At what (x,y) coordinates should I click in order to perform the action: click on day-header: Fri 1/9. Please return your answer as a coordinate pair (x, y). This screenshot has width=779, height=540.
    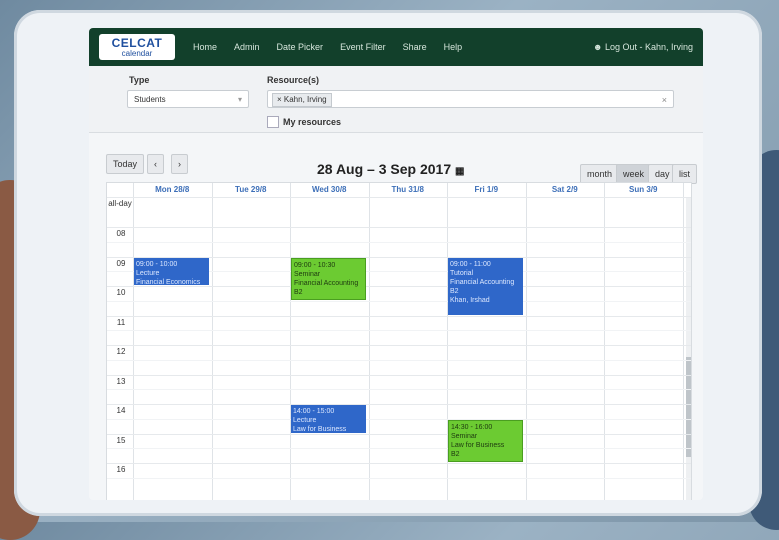
    Looking at the image, I should click on (486, 190).